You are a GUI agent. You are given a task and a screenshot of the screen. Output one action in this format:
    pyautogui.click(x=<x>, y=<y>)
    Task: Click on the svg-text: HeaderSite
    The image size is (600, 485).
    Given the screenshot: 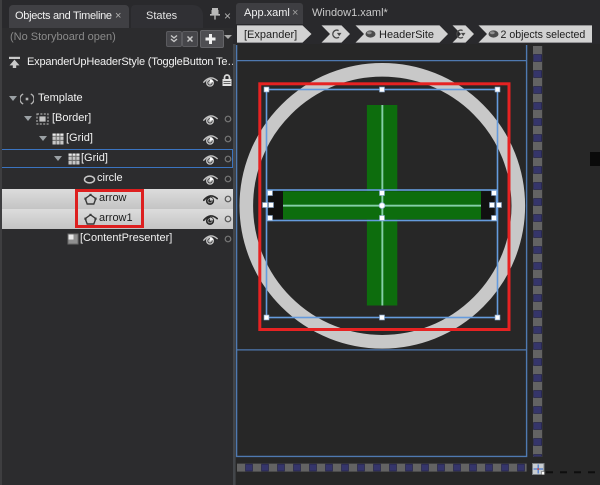 What is the action you would take?
    pyautogui.click(x=406, y=35)
    